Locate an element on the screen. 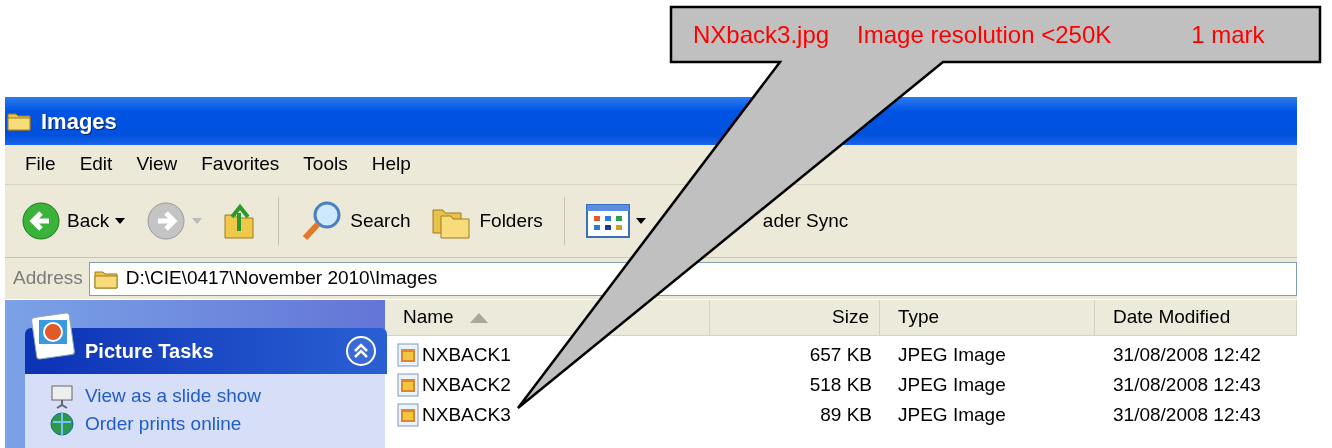 This screenshot has height=448, width=1332. menu-item: Help is located at coordinates (391, 164).